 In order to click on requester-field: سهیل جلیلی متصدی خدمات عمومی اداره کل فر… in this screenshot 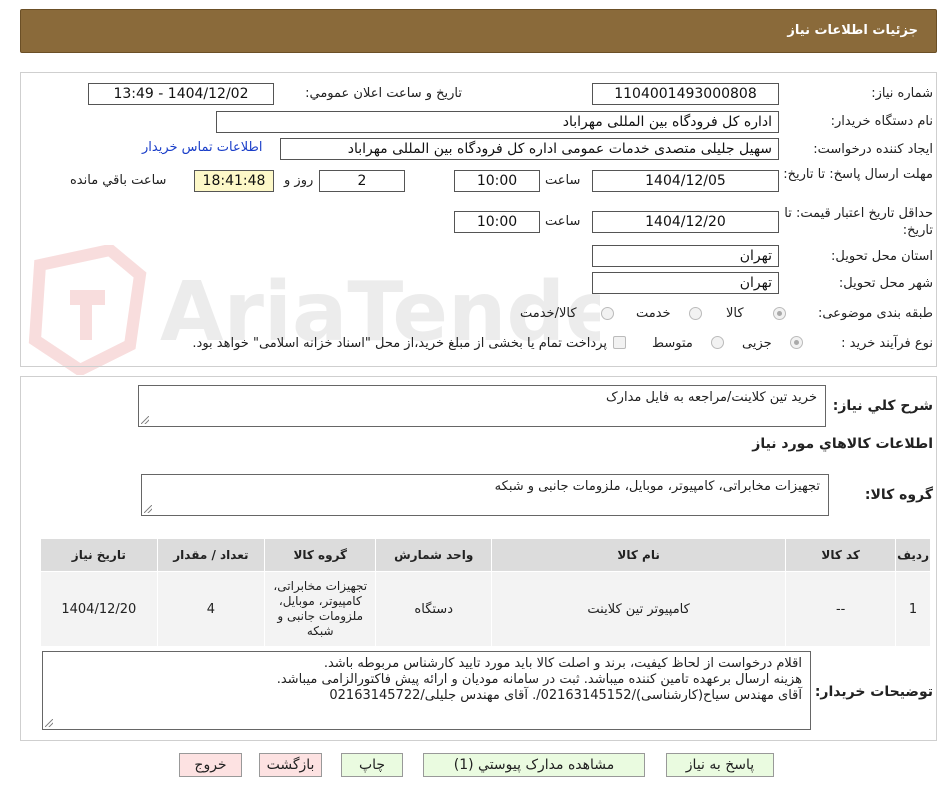, I will do `click(529, 149)`.